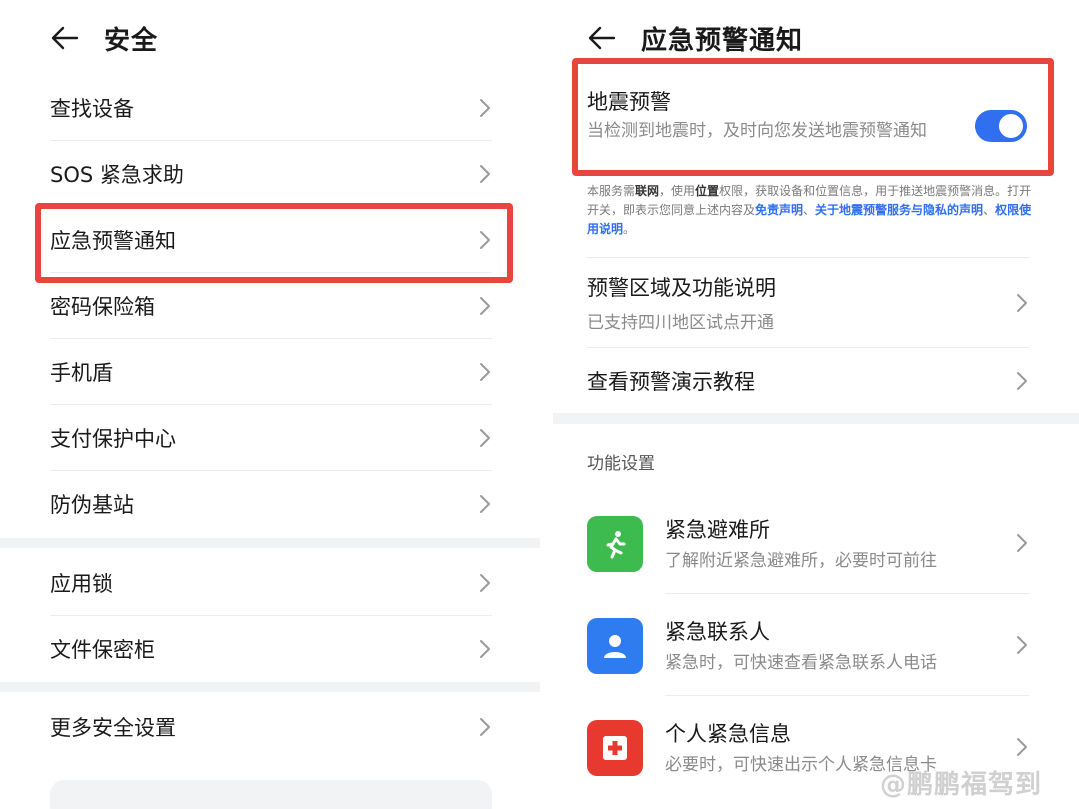 Image resolution: width=1079 pixels, height=809 pixels. Describe the element at coordinates (271, 794) in the screenshot. I see `bottom-card` at that location.